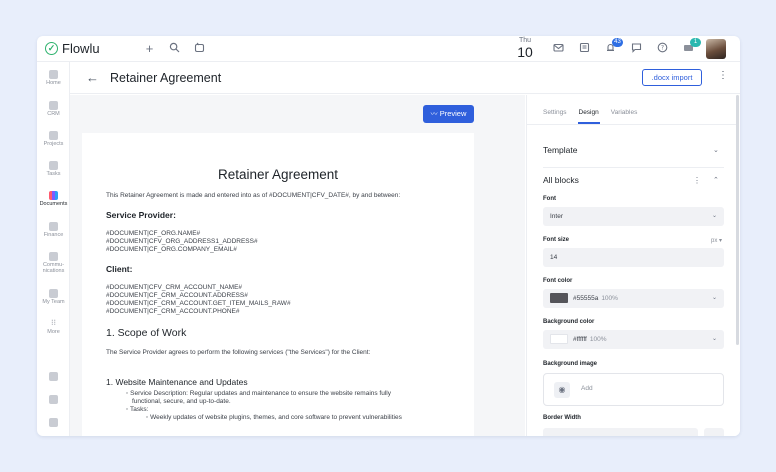 The height and width of the screenshot is (472, 776). Describe the element at coordinates (182, 241) in the screenshot. I see `service-provider-line: #DOCUMENT|CFV_ORG_ADDRESS1_ADDRESS#` at that location.